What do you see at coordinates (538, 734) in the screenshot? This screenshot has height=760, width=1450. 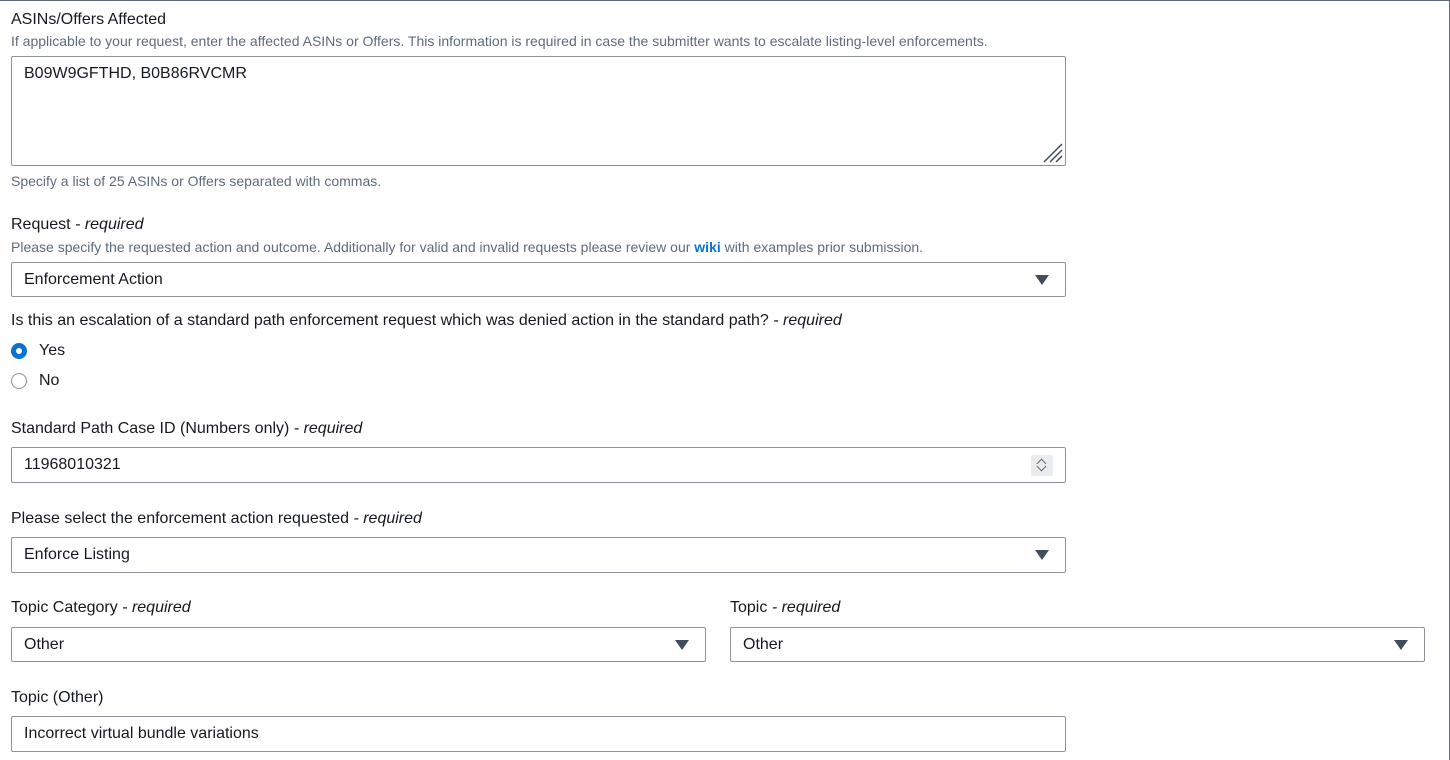 I see `topic-other-input: Incorrect virtual bundle variations` at bounding box center [538, 734].